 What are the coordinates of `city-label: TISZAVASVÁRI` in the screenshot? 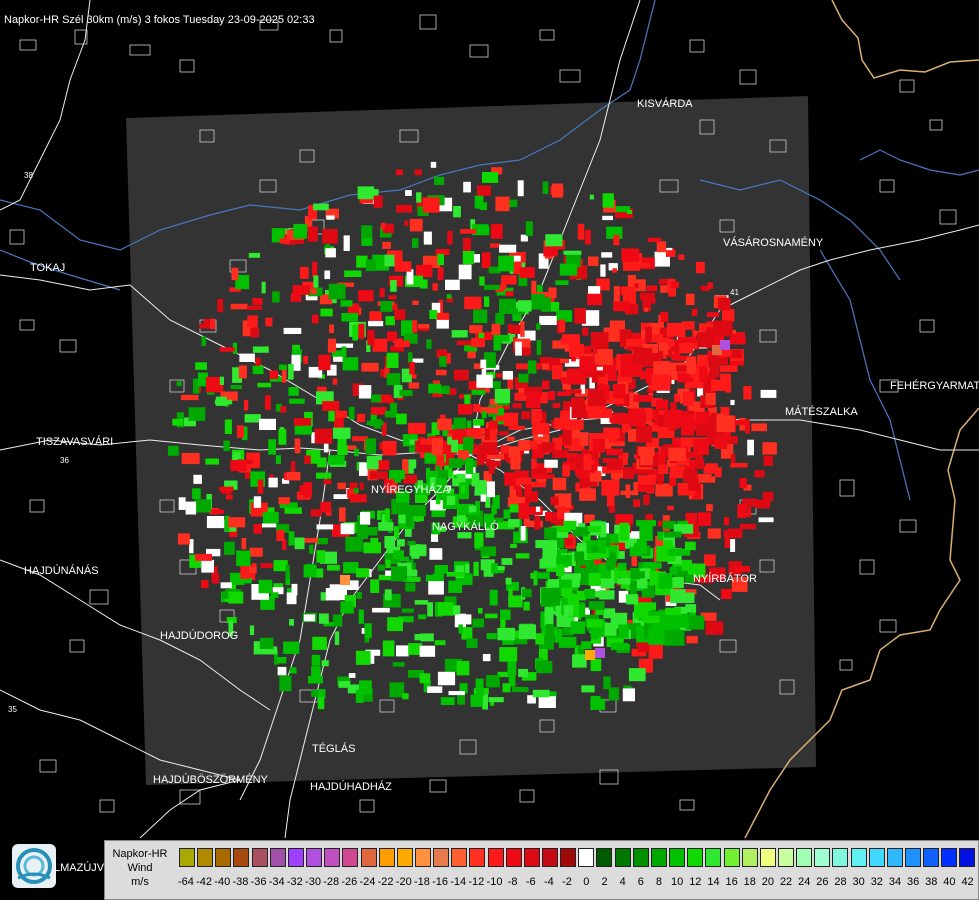 It's located at (74, 441).